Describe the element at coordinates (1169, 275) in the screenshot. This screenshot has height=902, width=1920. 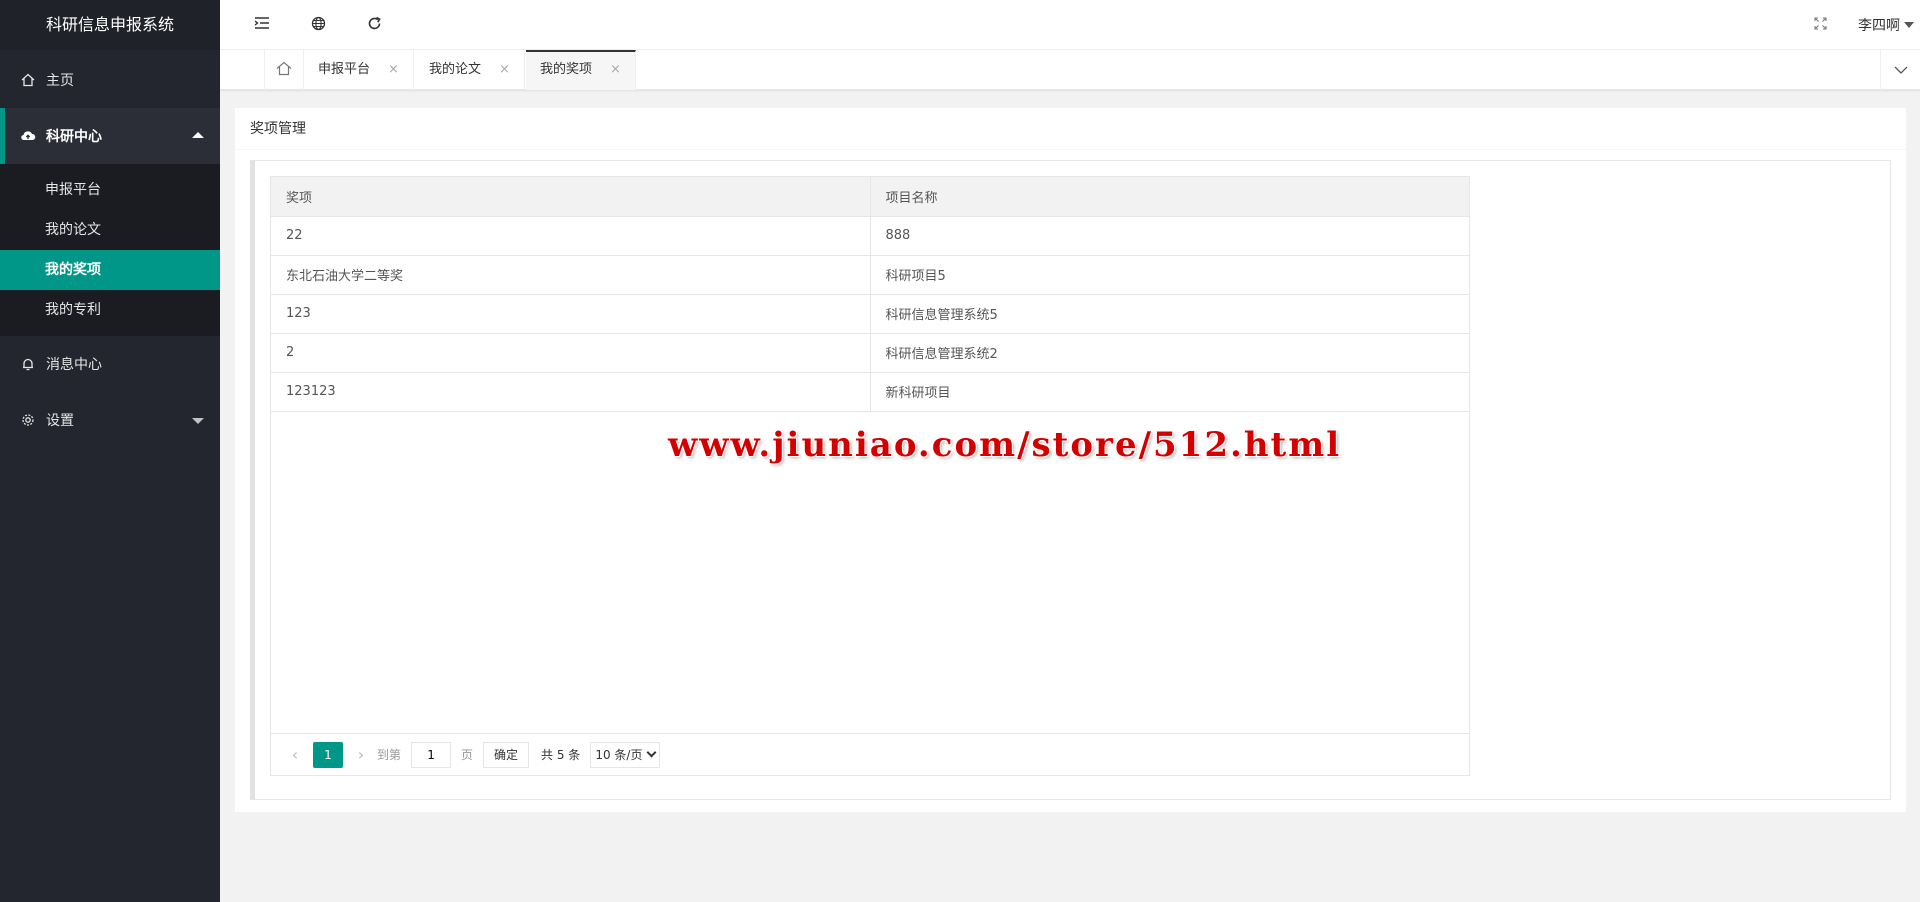
I see `cell-project-name: 科研项目5` at that location.